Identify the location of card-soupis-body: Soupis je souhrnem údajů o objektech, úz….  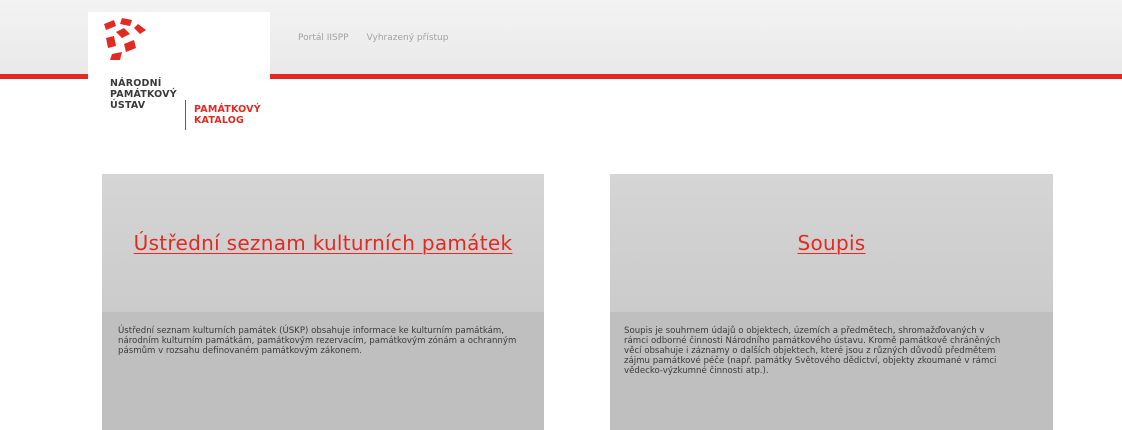
(831, 371).